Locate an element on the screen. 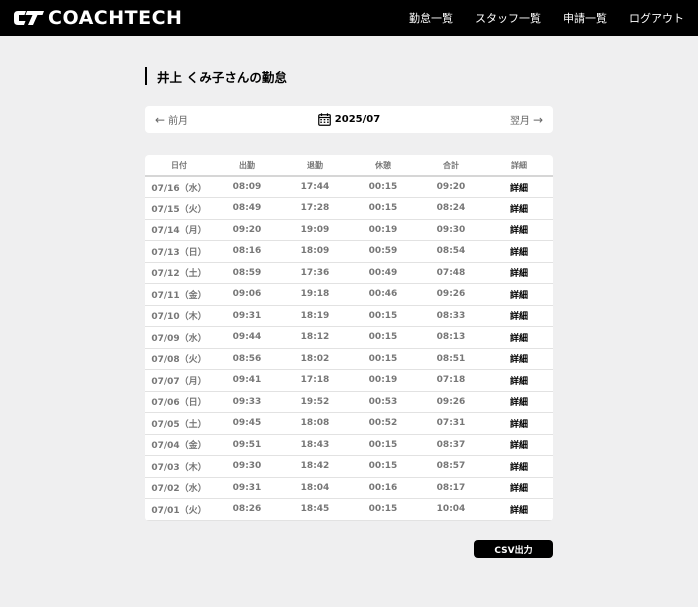  date-cell: 07/08（火） is located at coordinates (179, 359).